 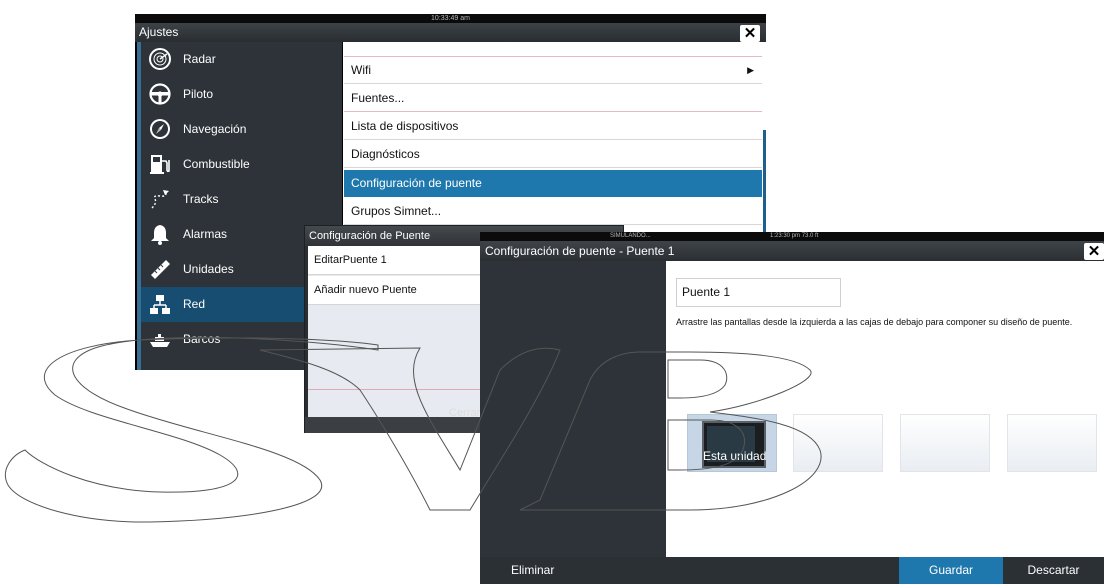 I want to click on sidebar-item-label: Alarmas, so click(x=205, y=234).